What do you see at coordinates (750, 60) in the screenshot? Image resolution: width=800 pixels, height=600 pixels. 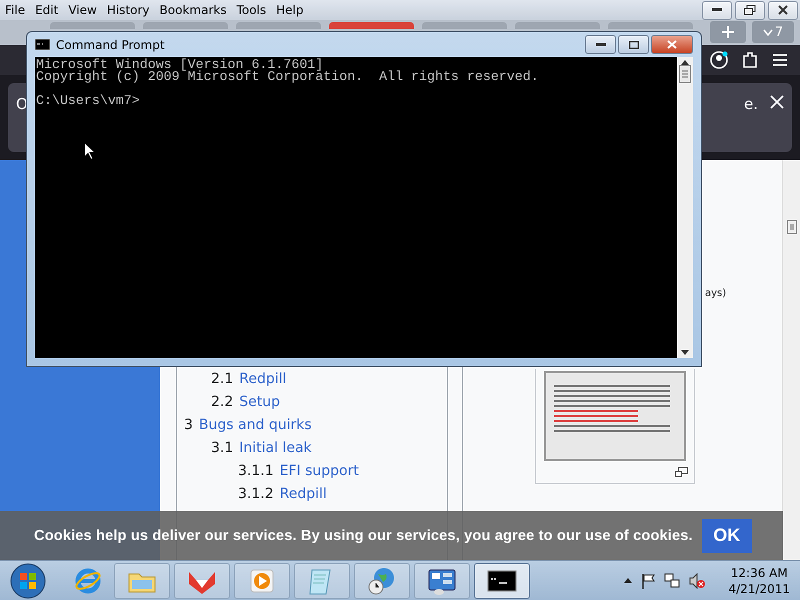 I see `puzzle-icon` at bounding box center [750, 60].